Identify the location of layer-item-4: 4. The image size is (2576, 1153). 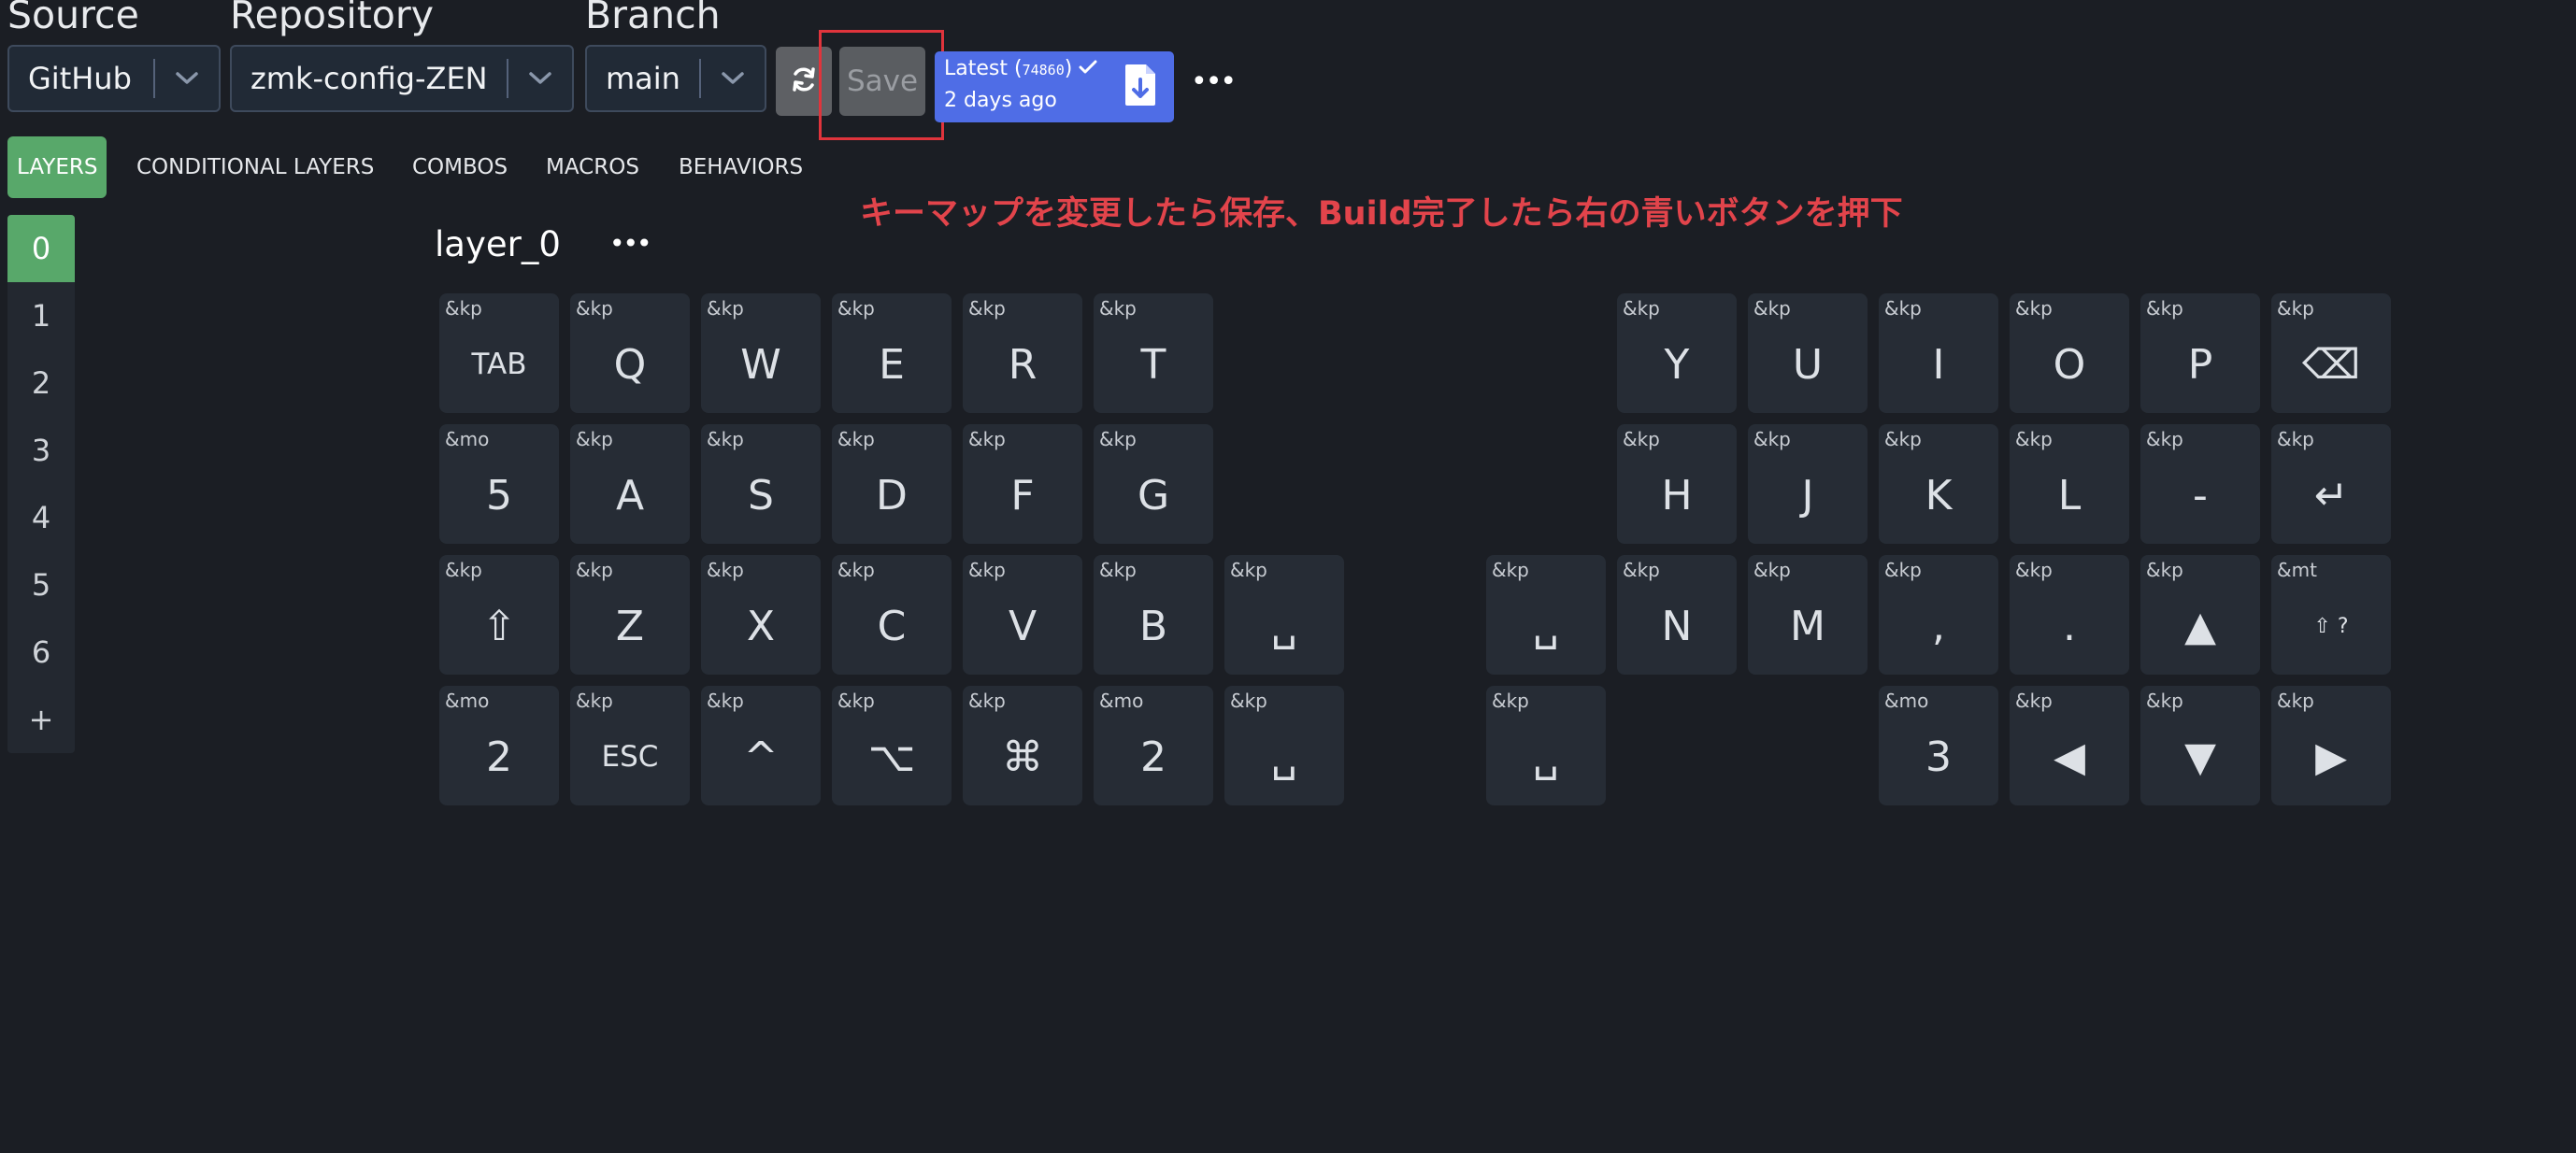
(41, 518).